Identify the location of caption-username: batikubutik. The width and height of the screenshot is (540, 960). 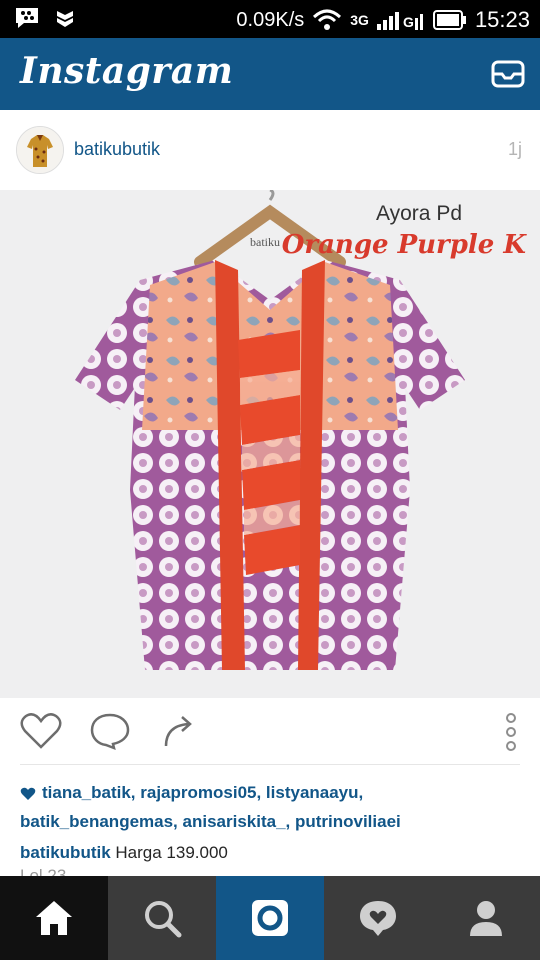
(65, 852).